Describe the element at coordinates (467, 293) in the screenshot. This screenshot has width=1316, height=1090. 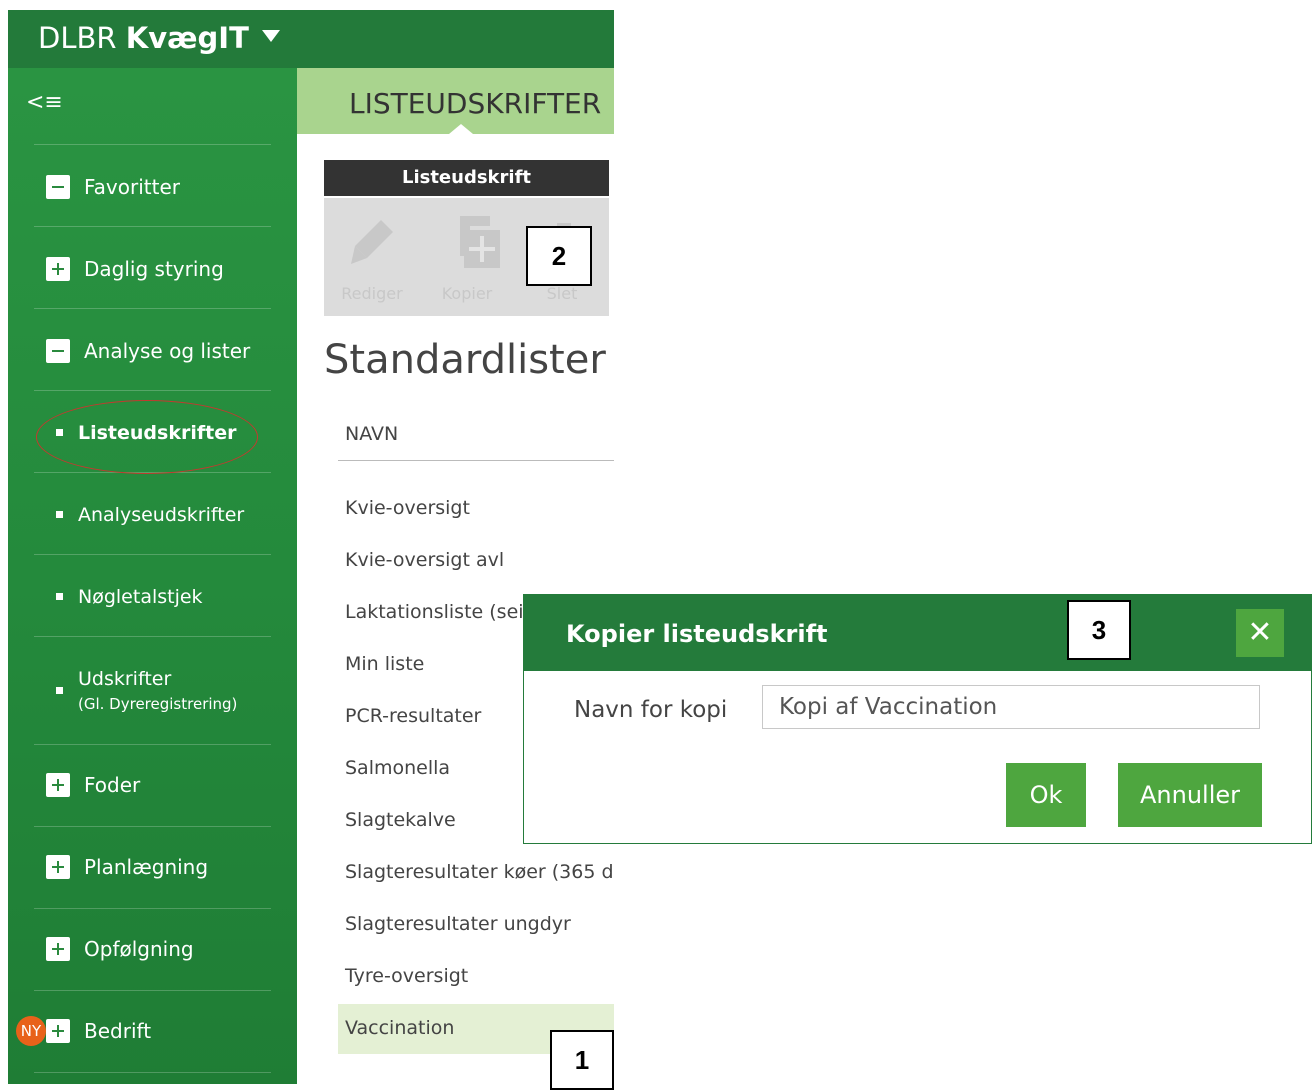
I see `copy-label: Kopier` at that location.